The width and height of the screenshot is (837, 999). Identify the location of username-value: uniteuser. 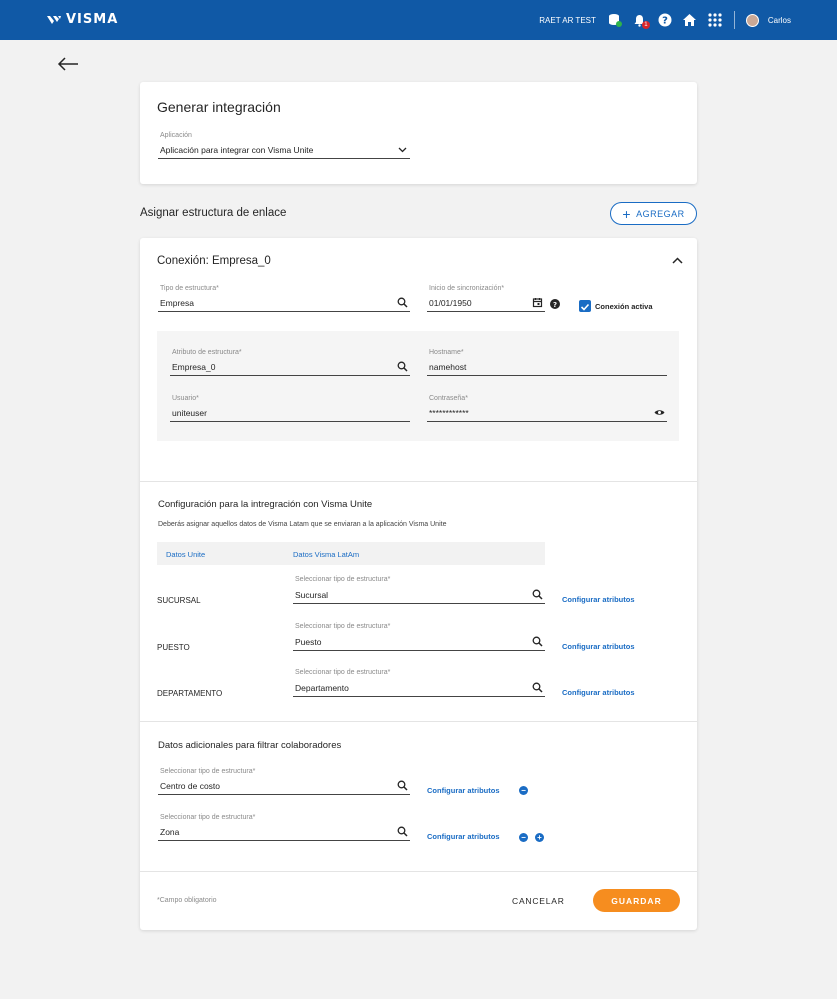
(189, 413).